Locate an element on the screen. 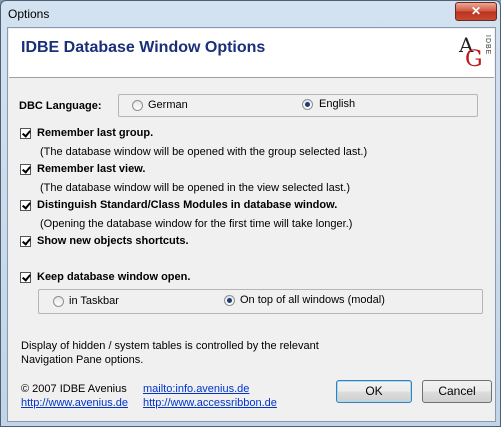  title-bar: Options ✕ is located at coordinates (250, 14).